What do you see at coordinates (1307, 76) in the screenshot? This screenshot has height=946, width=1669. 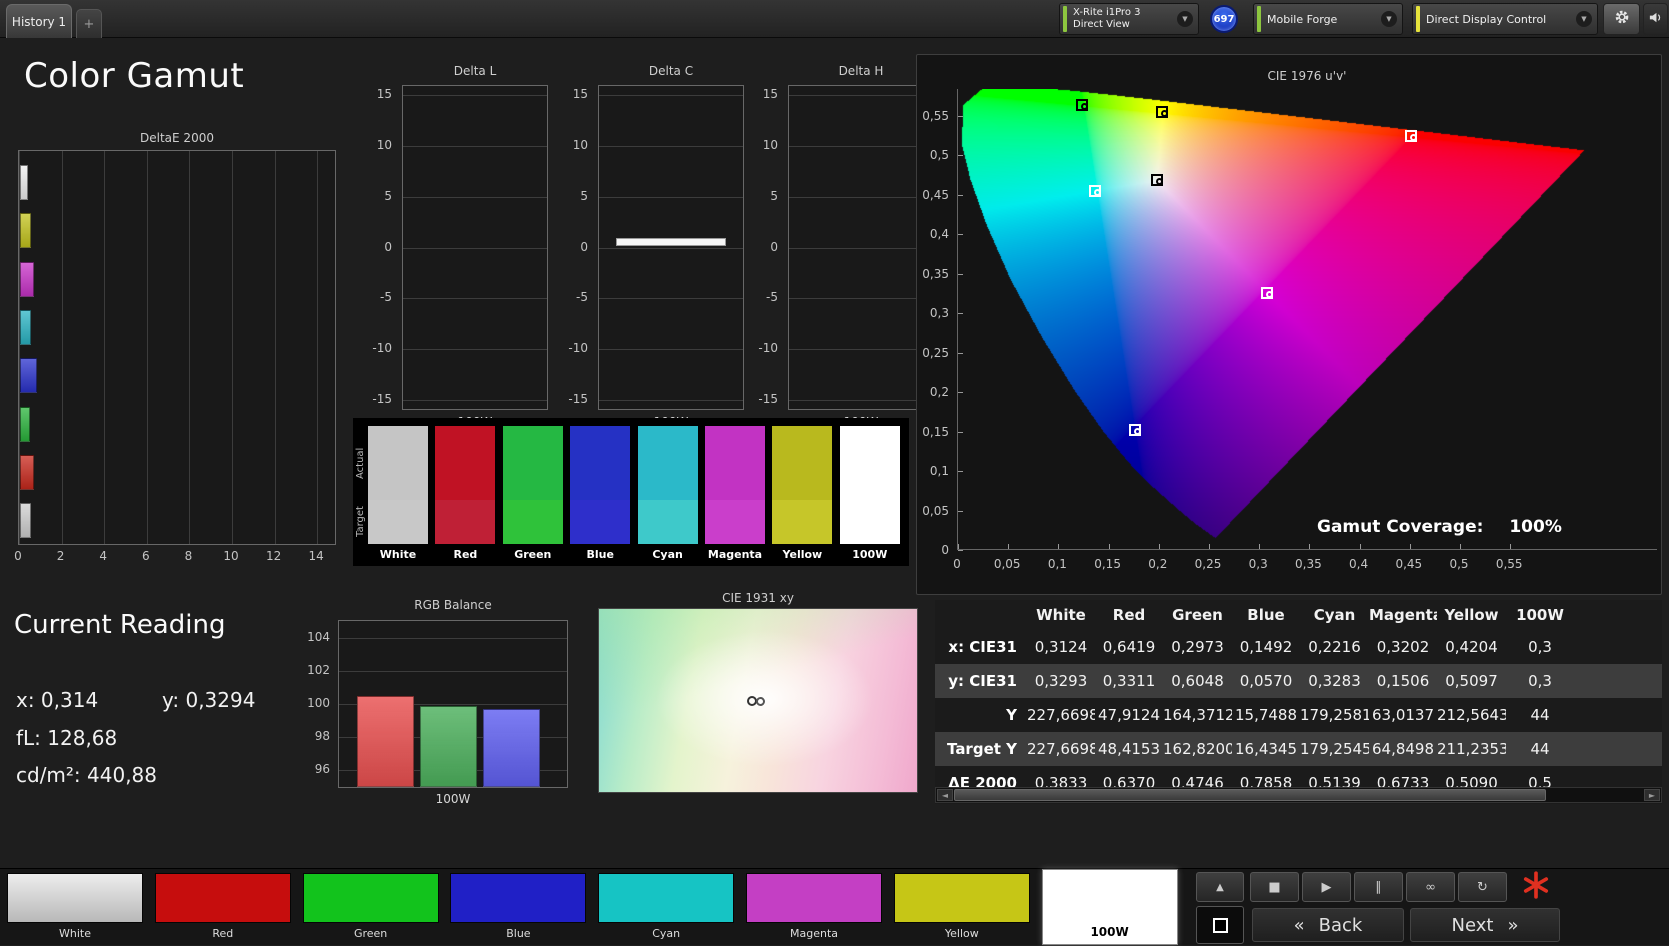 I see `cie1976-title: CIE 1976 u'v'` at bounding box center [1307, 76].